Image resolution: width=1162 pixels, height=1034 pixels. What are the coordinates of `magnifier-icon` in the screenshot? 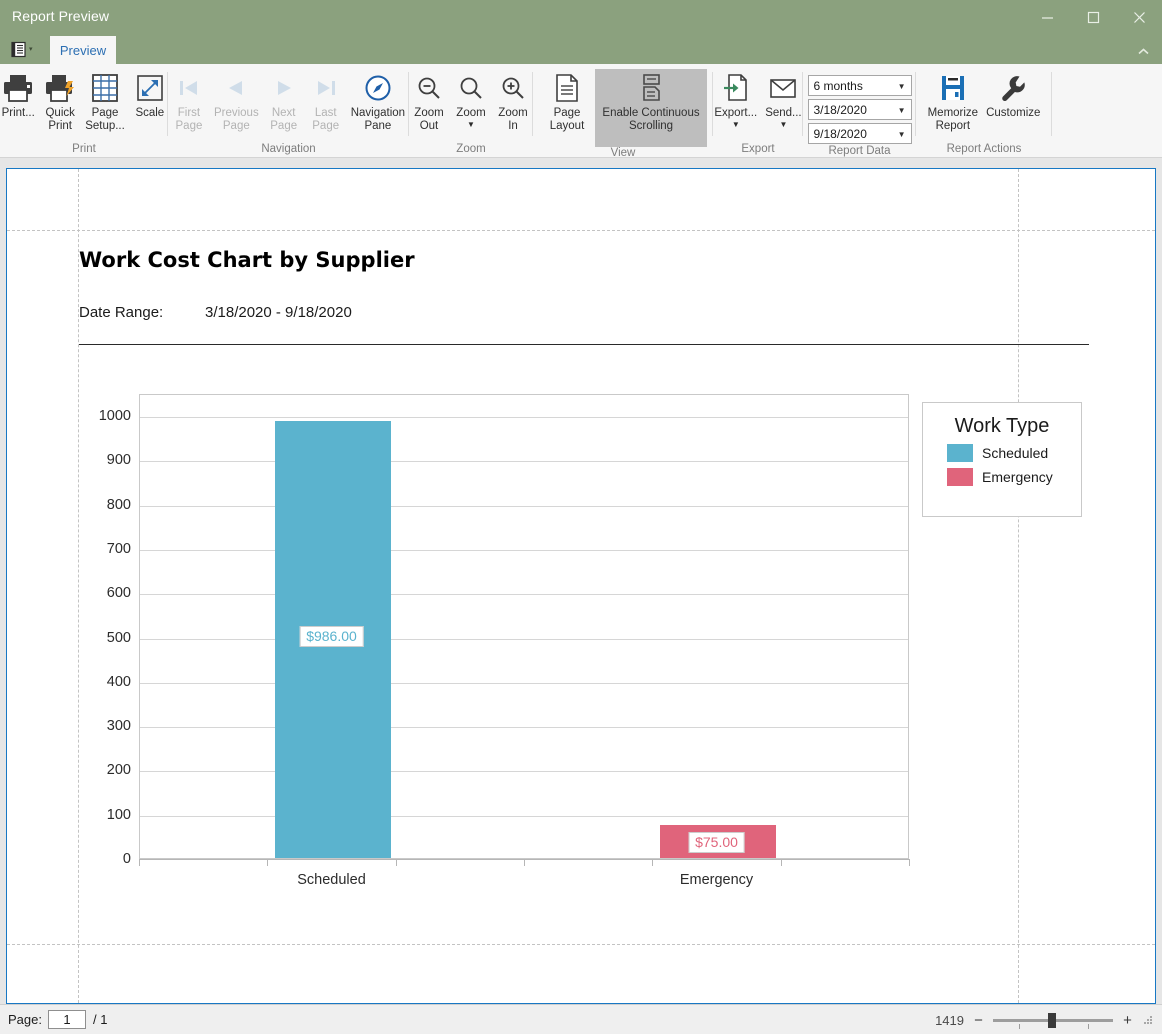 It's located at (471, 88).